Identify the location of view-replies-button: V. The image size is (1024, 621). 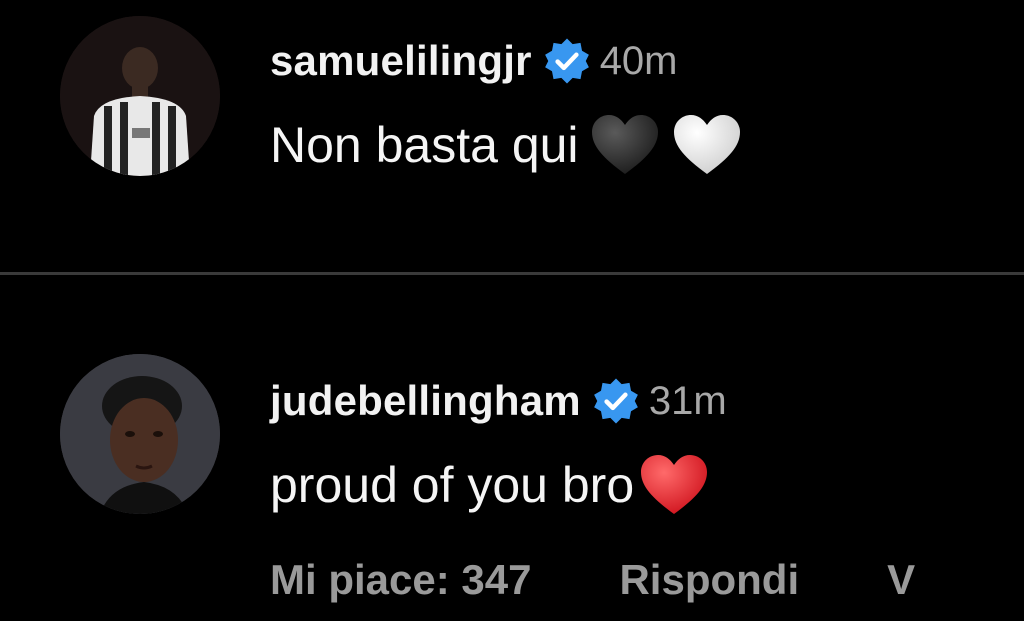
(901, 580).